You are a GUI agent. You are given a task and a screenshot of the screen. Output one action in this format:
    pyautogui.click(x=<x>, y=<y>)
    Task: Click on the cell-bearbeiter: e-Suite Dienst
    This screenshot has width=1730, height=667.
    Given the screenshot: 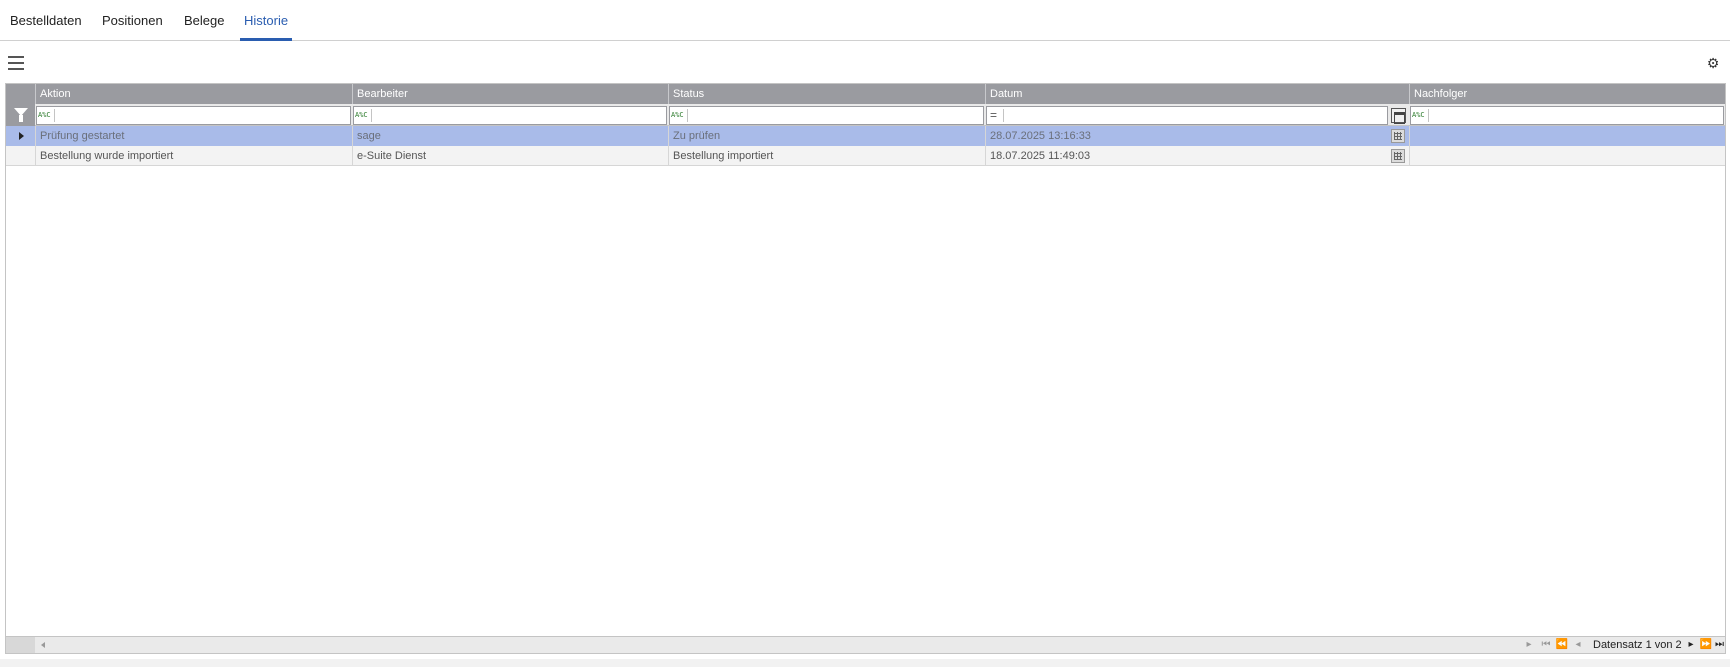 What is the action you would take?
    pyautogui.click(x=510, y=156)
    